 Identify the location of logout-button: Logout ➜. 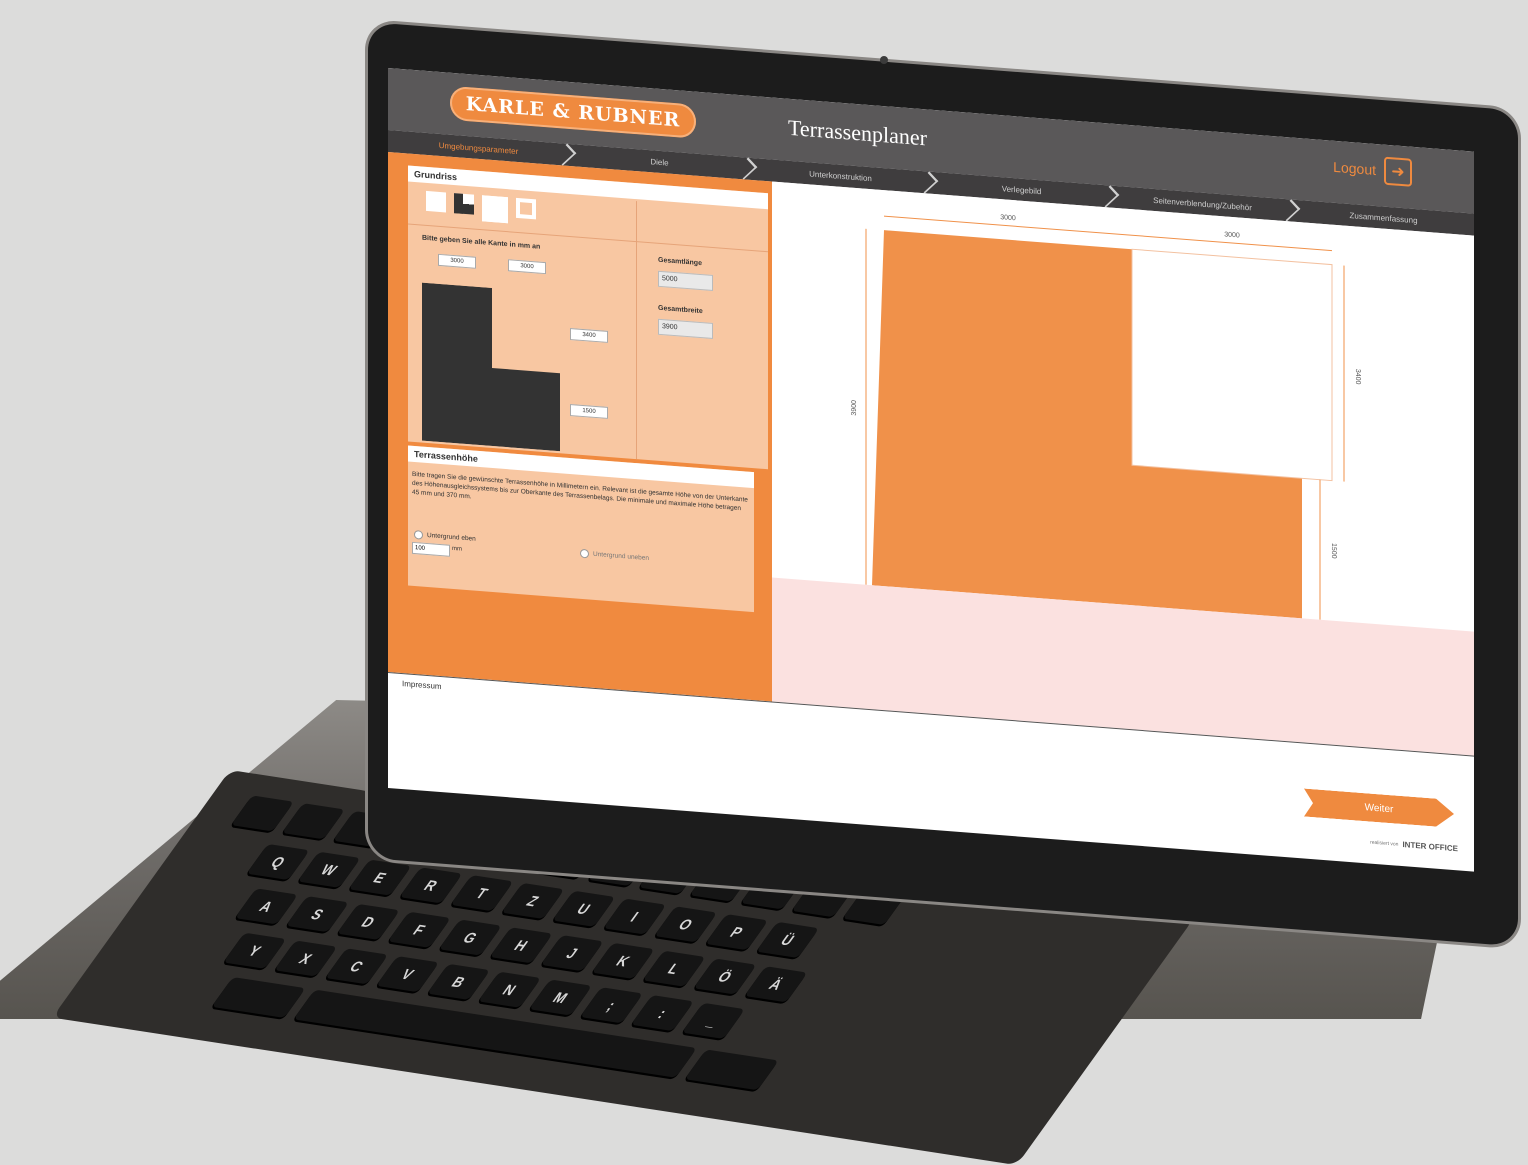
(1372, 170).